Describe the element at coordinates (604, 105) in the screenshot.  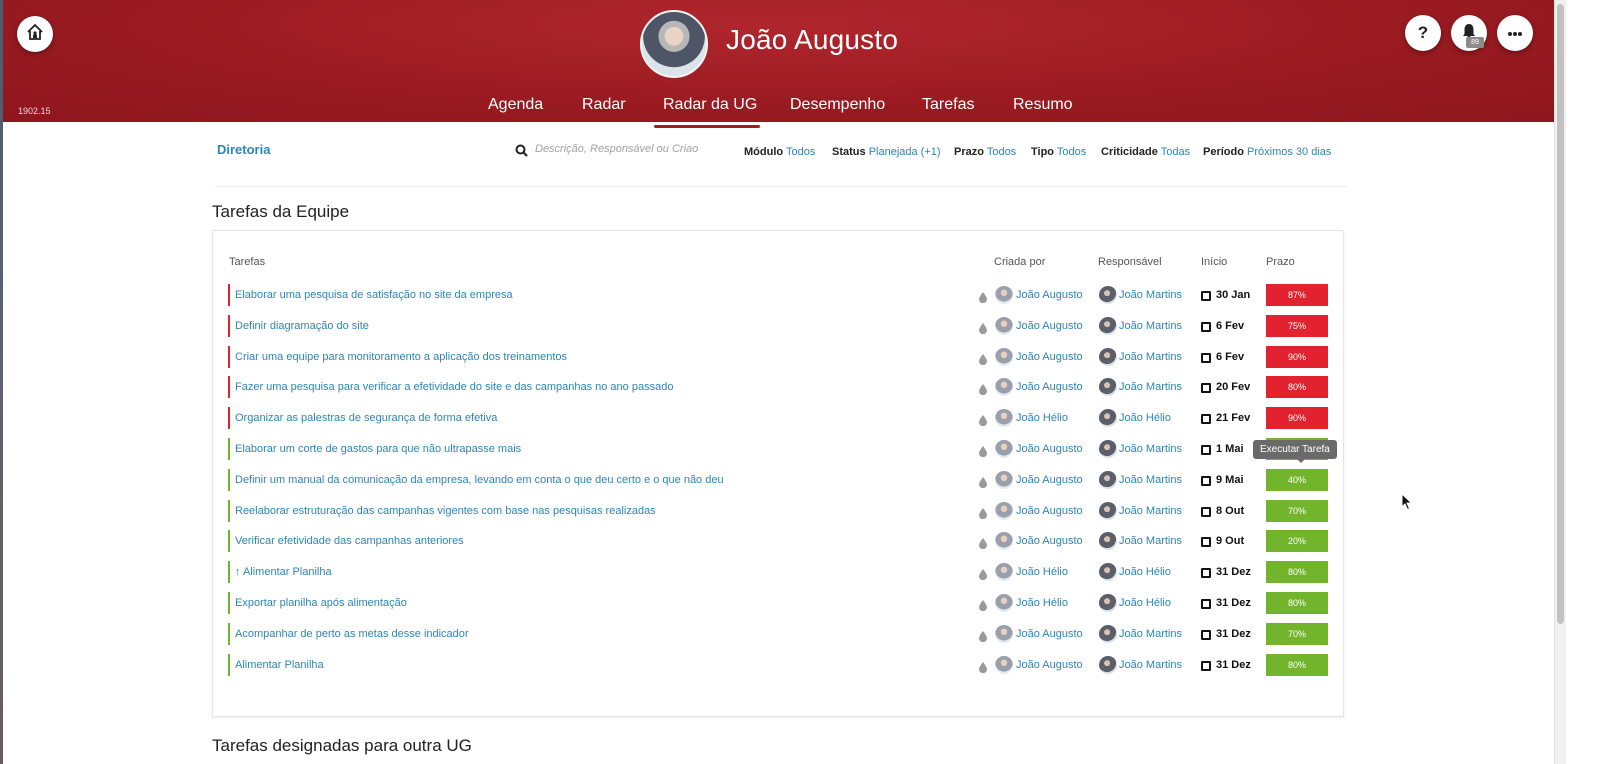
I see `nav-tab-radar: Radar` at that location.